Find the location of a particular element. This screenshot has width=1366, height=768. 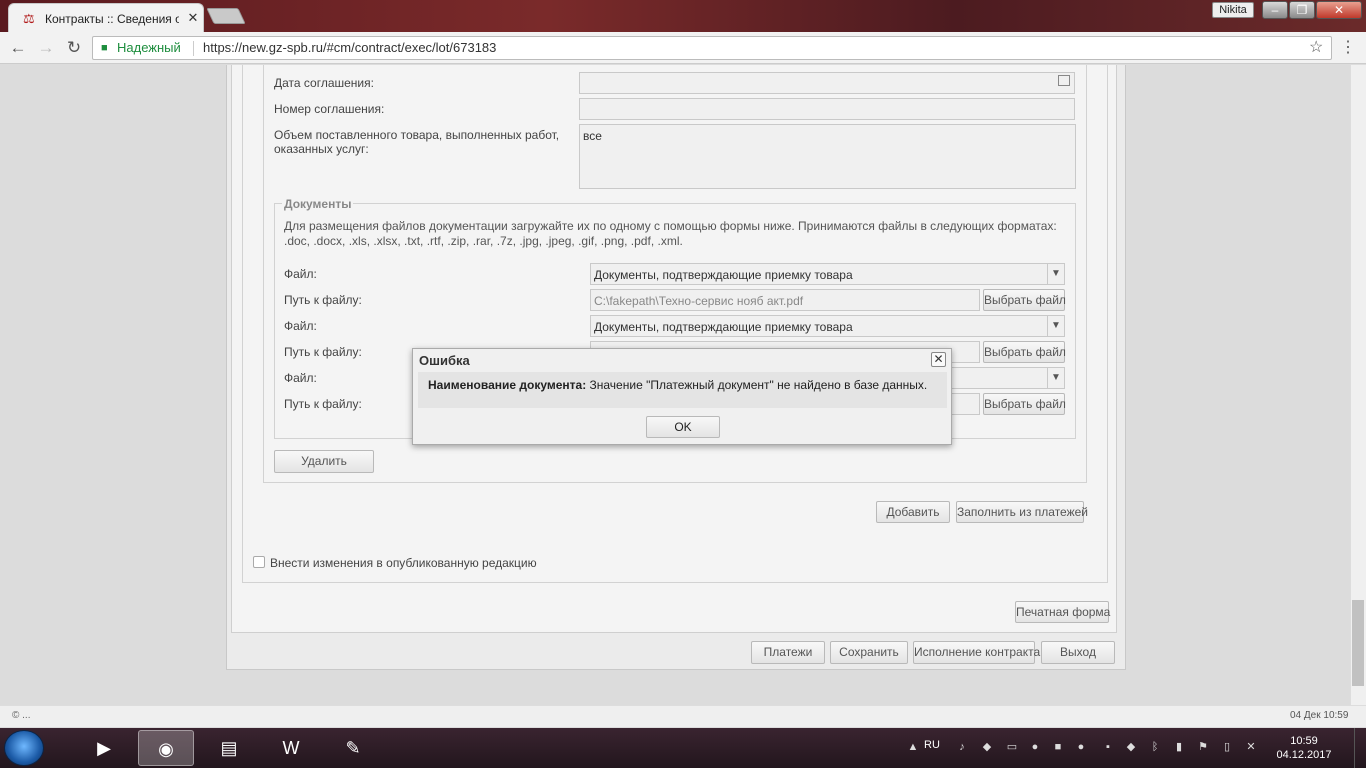

agreement-number-label: Номер соглашения: is located at coordinates (329, 109).